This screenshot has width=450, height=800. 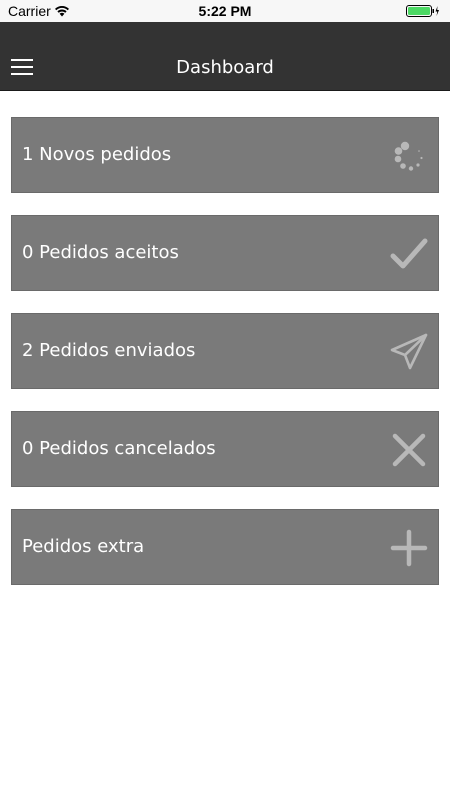 I want to click on card-novos-pedidos: 1 Novos pedidos, so click(x=225, y=155).